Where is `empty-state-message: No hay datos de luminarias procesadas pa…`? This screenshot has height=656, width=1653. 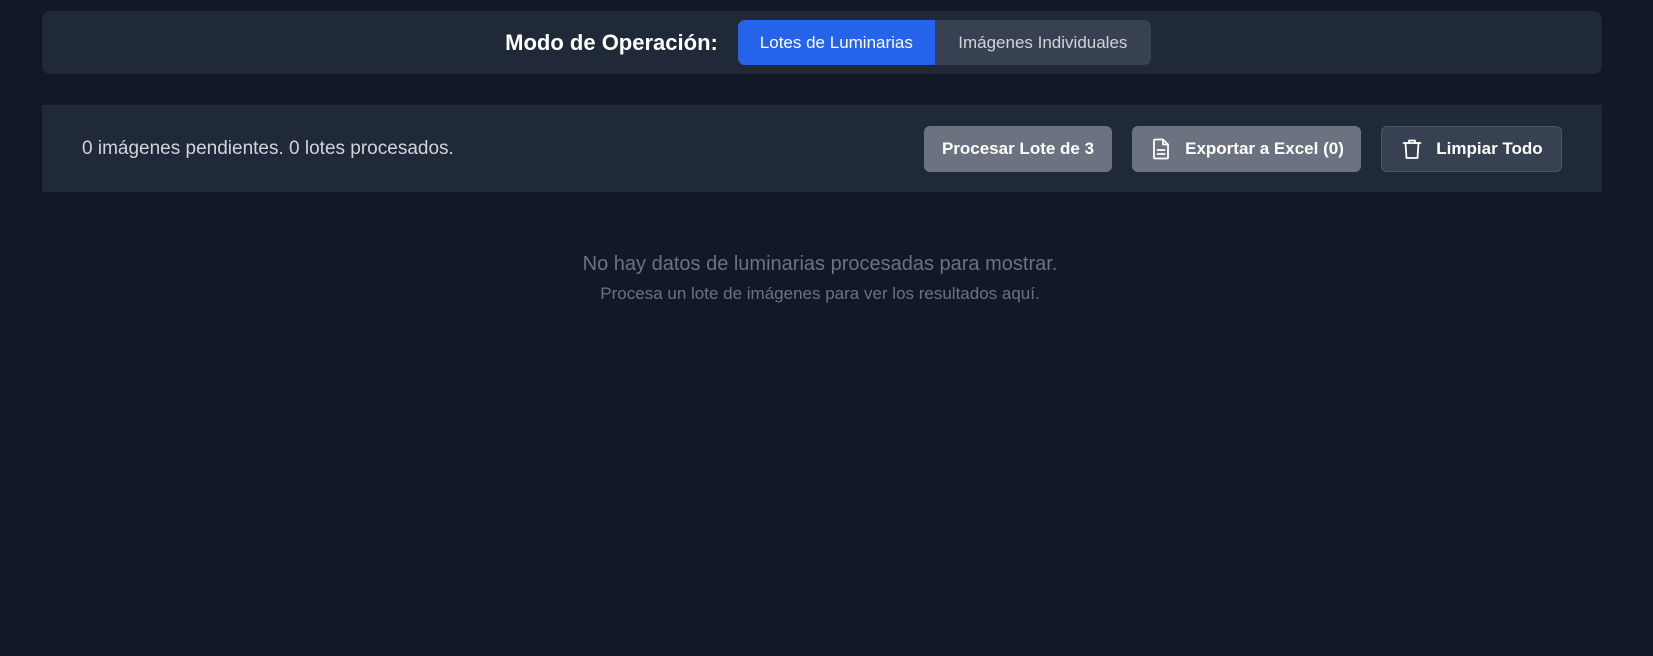 empty-state-message: No hay datos de luminarias procesadas pa… is located at coordinates (820, 264).